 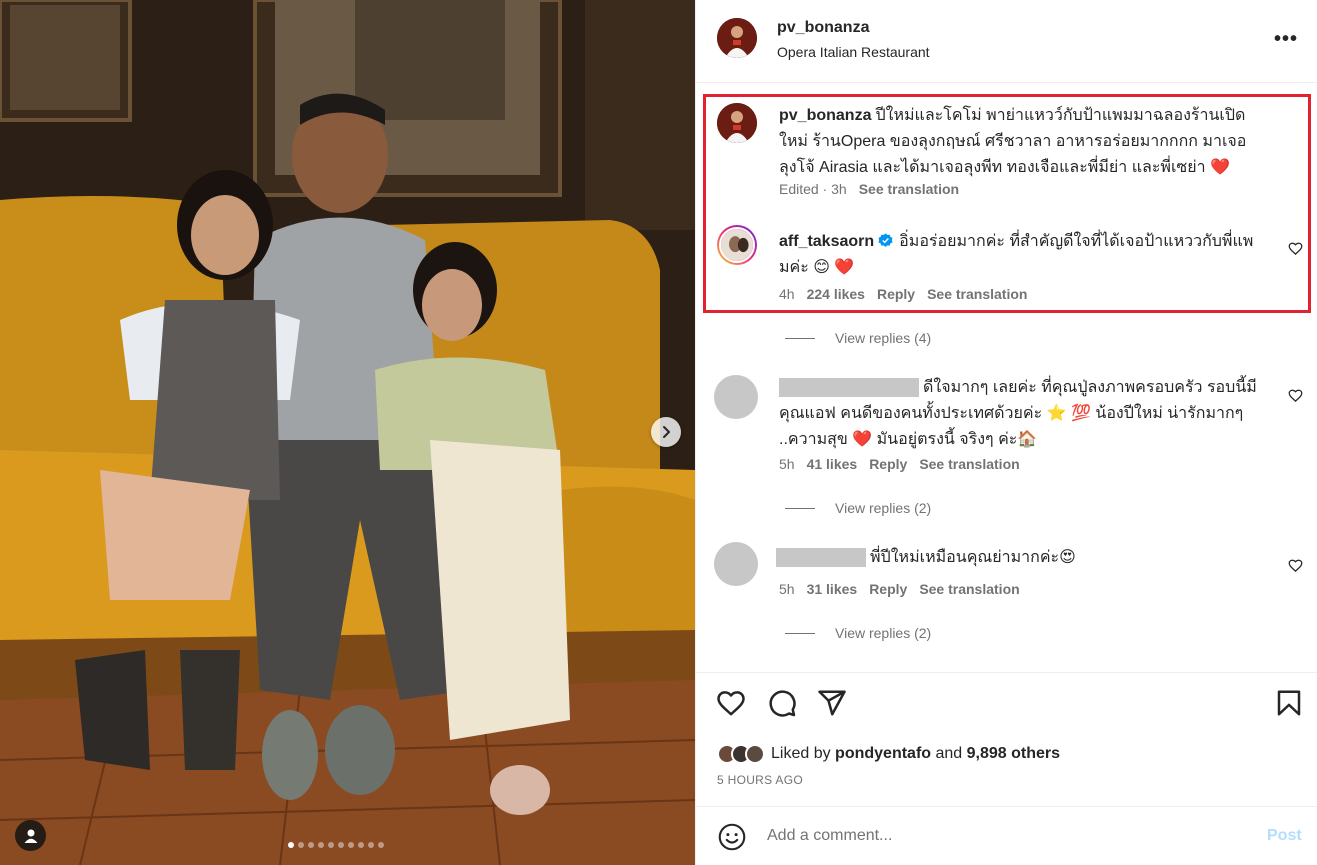 What do you see at coordinates (853, 52) in the screenshot?
I see `post-location: Opera Italian Restaurant` at bounding box center [853, 52].